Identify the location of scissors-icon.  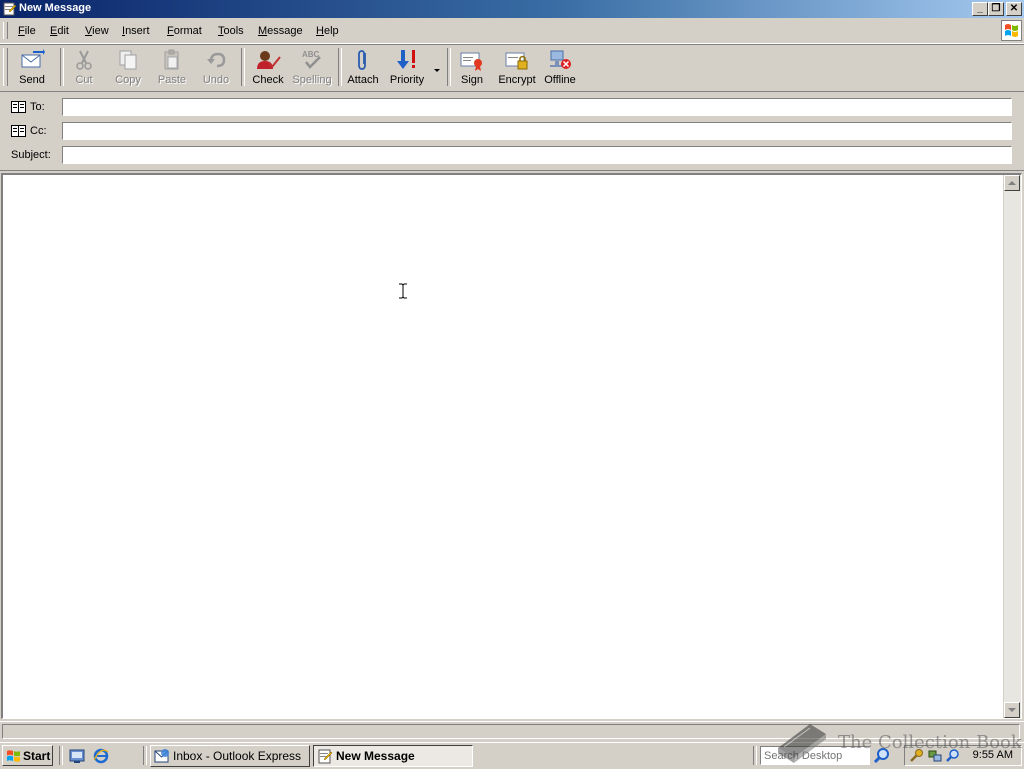
(84, 60).